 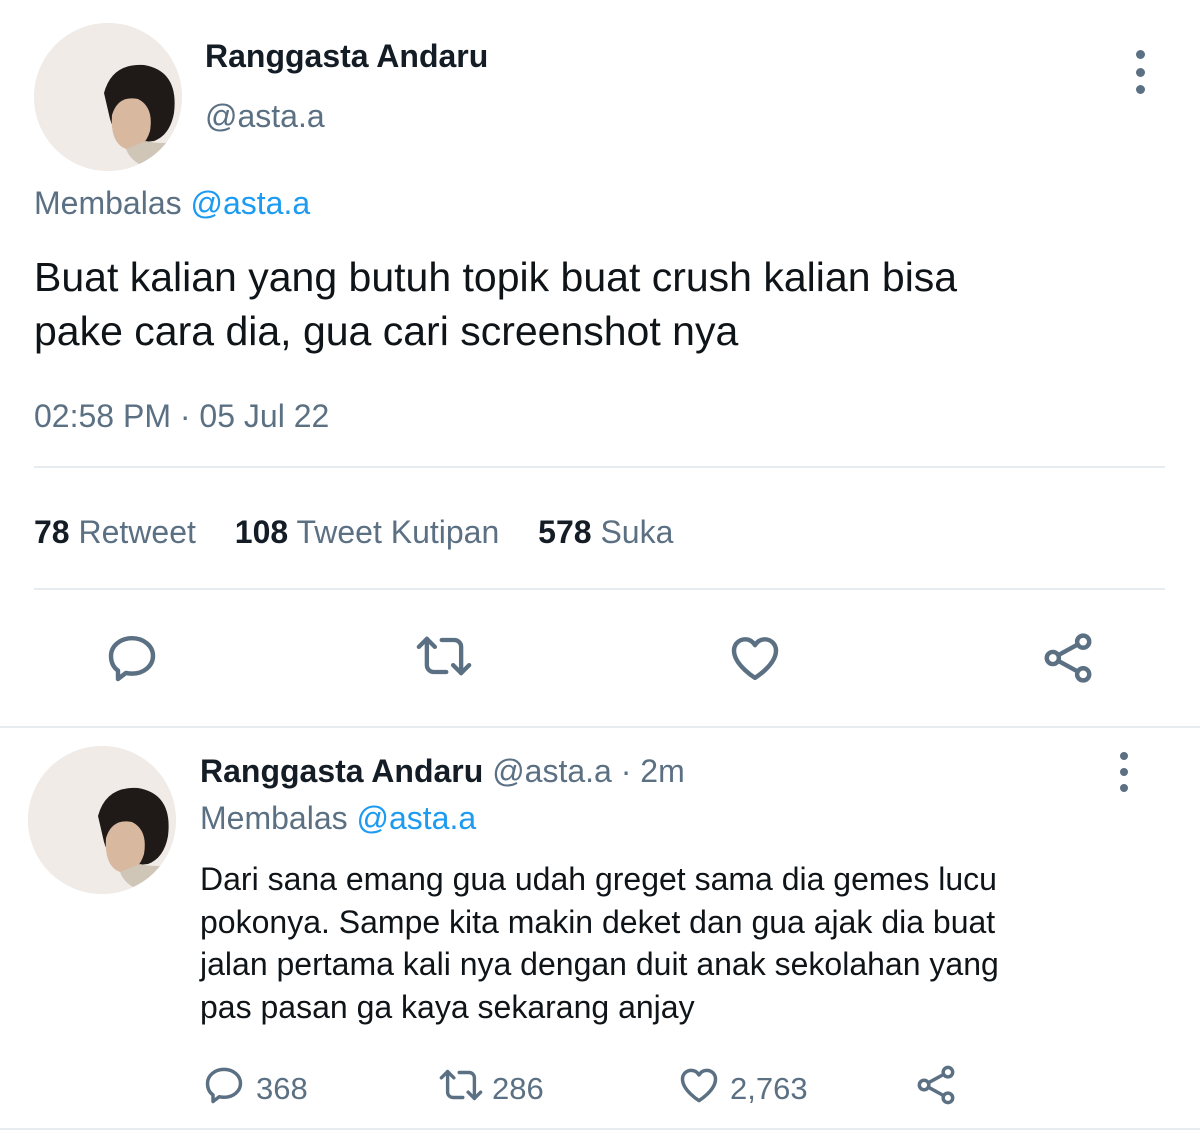 What do you see at coordinates (108, 97) in the screenshot?
I see `author-avatar` at bounding box center [108, 97].